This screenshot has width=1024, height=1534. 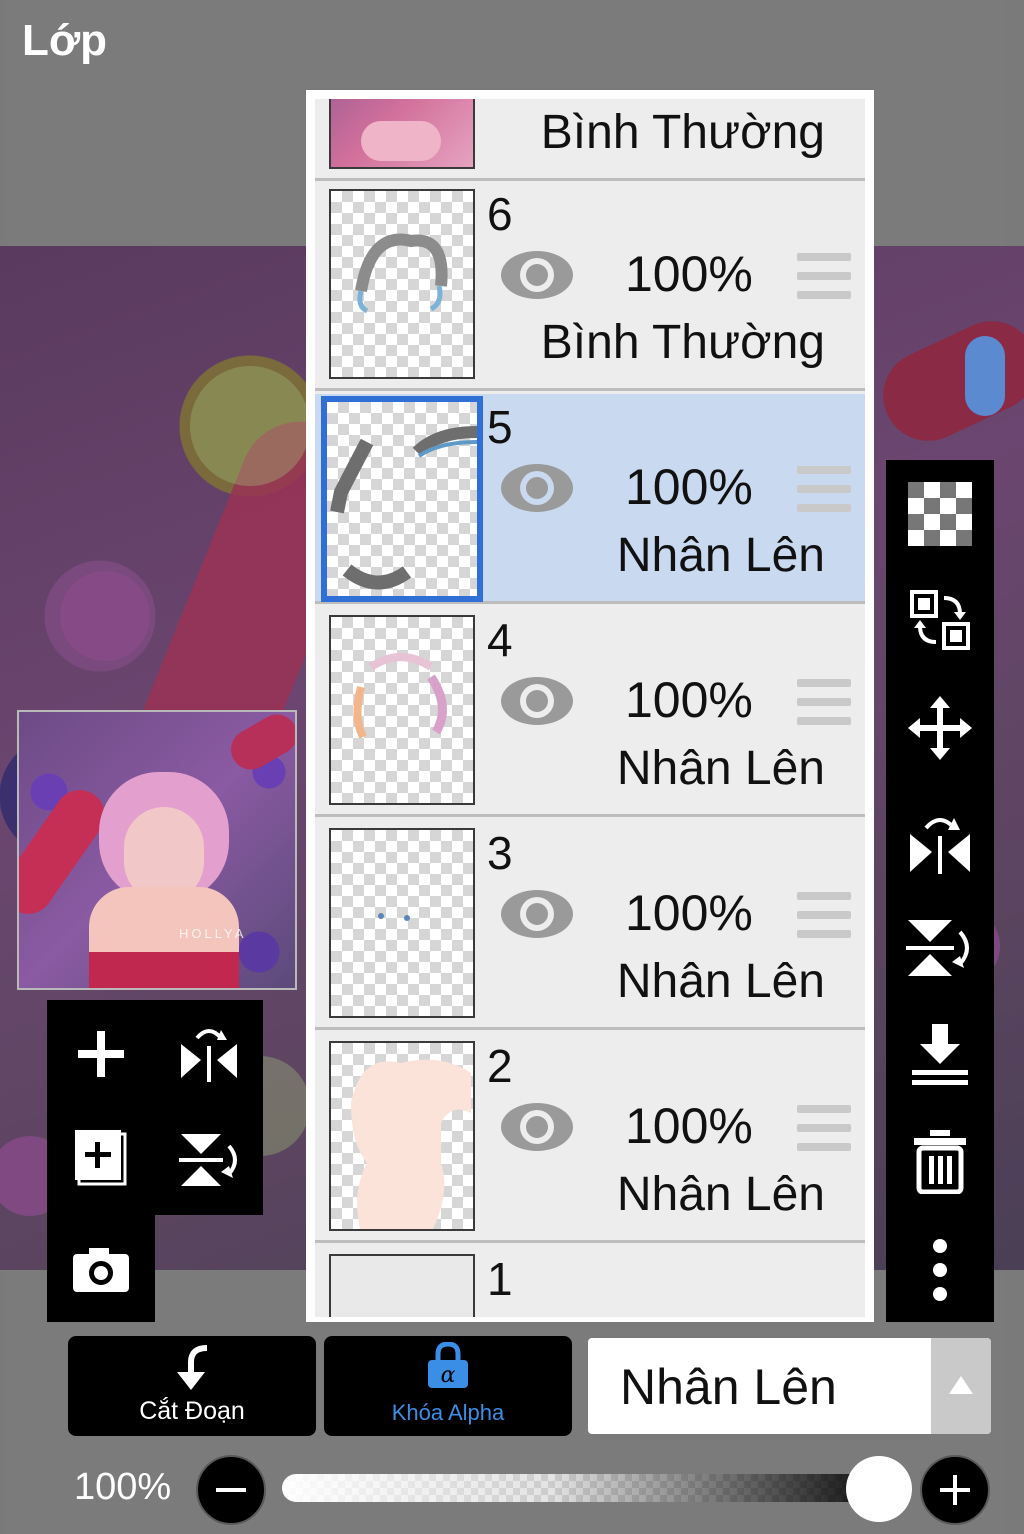 I want to click on page-title: Lớp, so click(x=65, y=40).